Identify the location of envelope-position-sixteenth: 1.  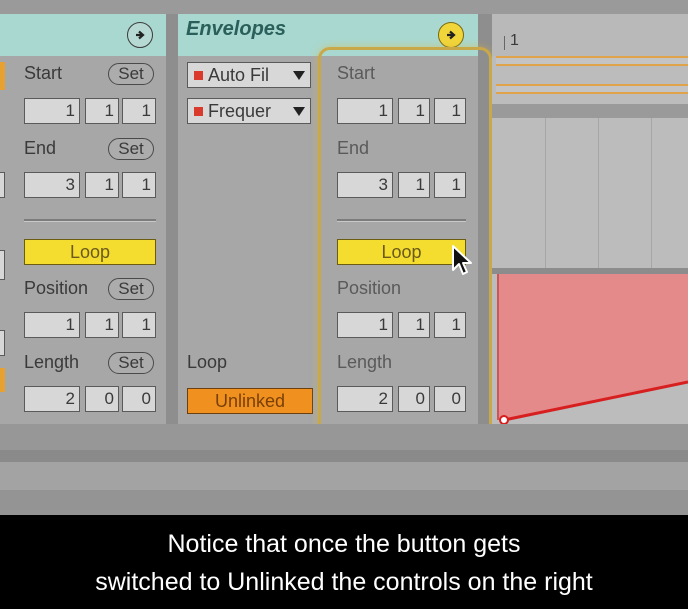
(450, 325).